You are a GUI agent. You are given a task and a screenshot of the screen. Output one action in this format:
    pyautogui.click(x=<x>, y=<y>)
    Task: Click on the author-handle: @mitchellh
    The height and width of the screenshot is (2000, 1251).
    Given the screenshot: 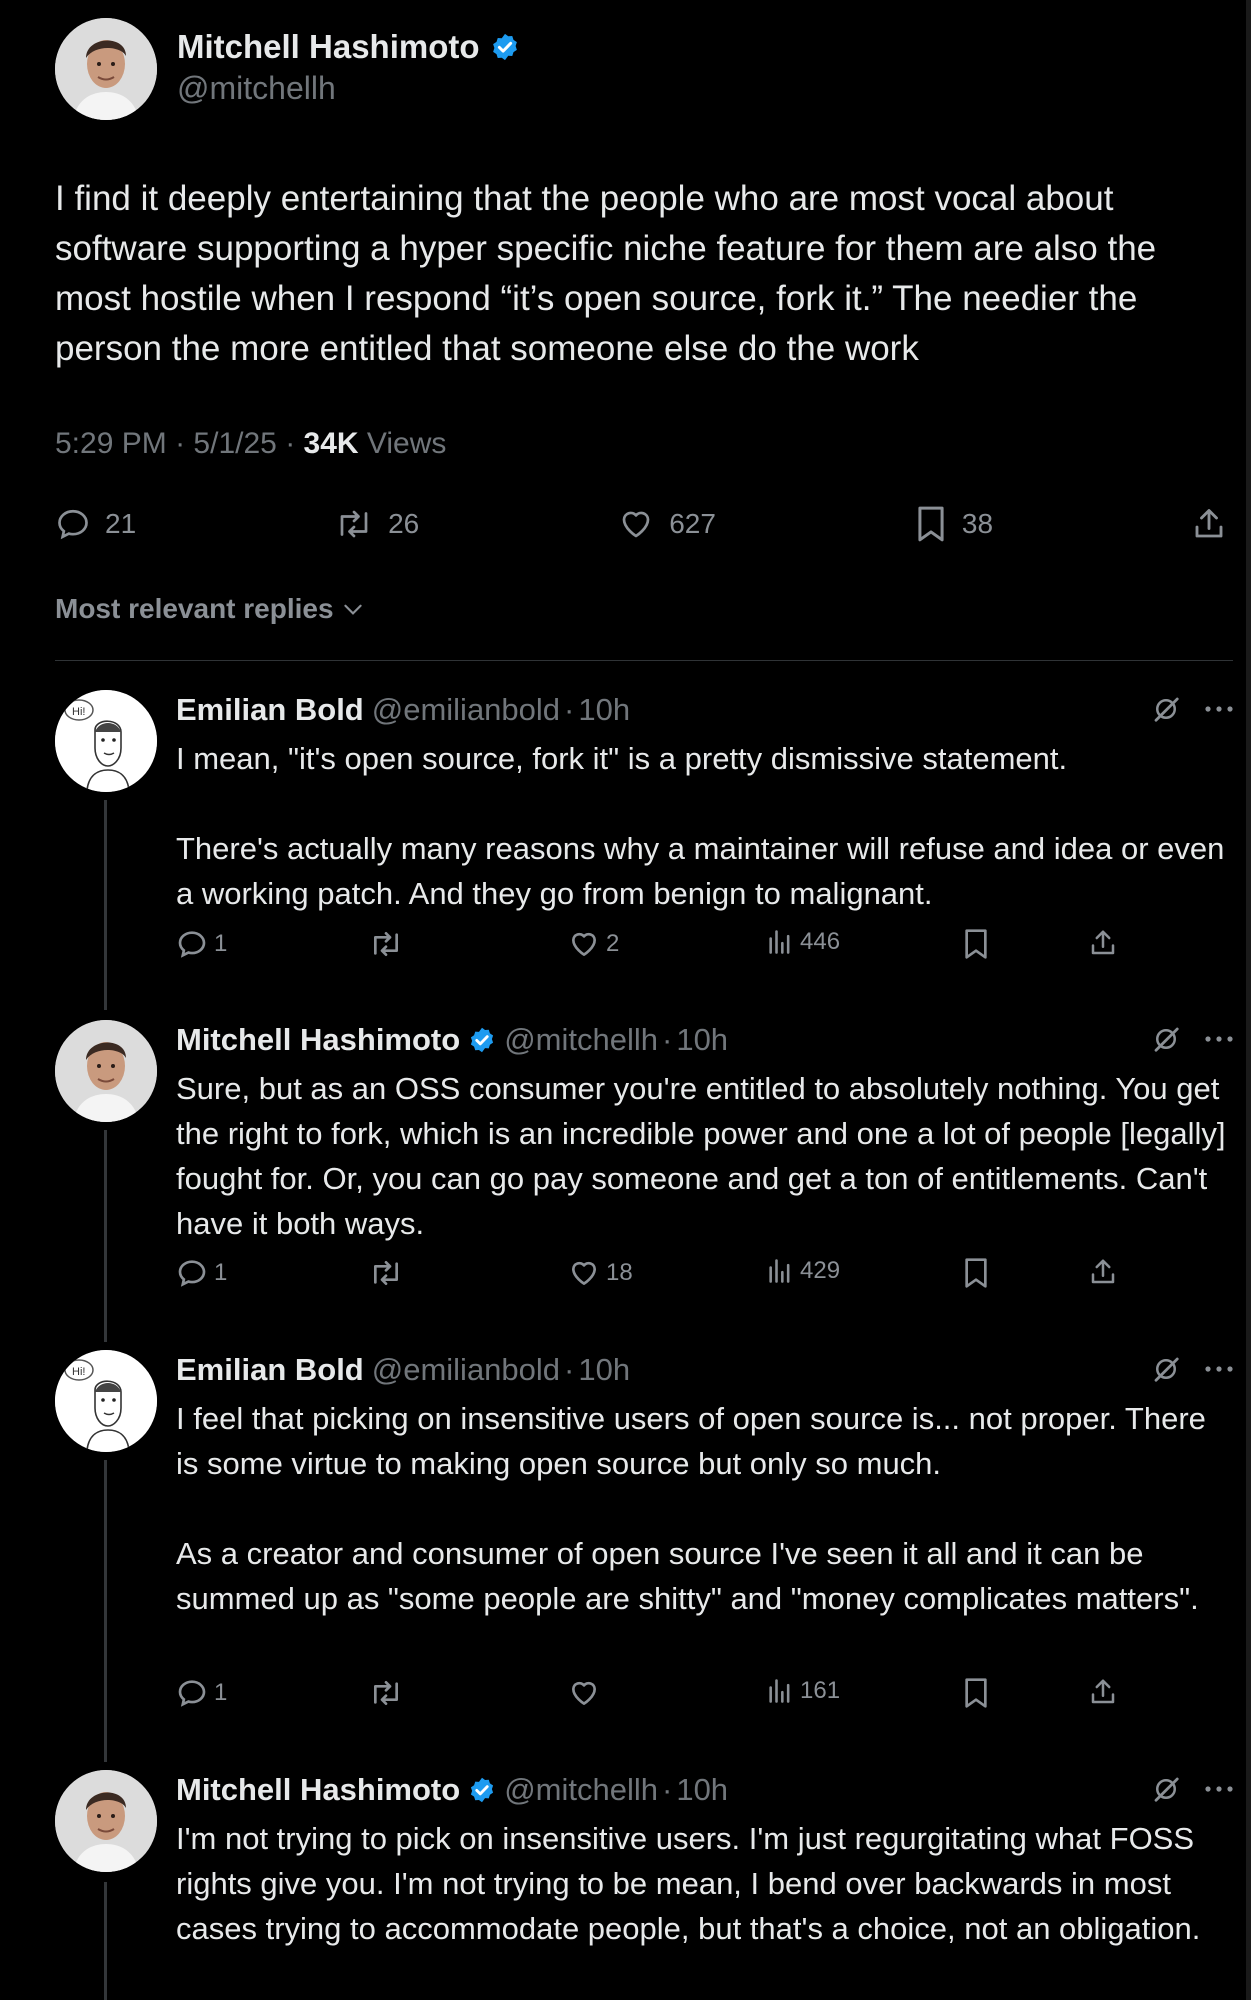 What is the action you would take?
    pyautogui.click(x=348, y=88)
    